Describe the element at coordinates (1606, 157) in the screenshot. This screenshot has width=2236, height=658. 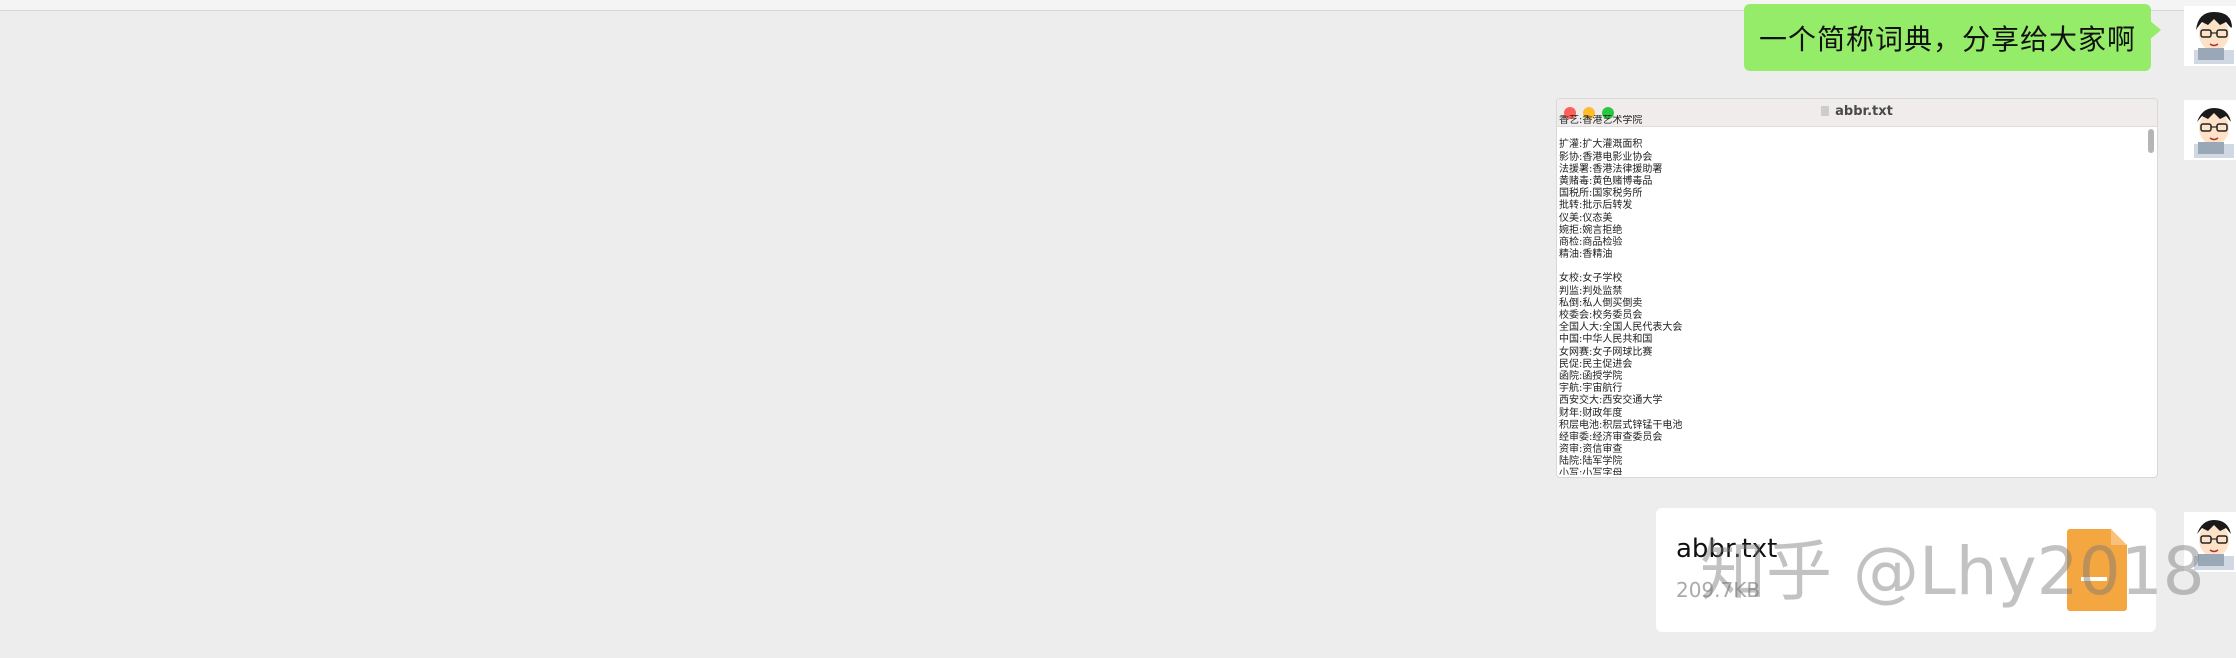
I see `text-line: 影协:香港电影业协会` at that location.